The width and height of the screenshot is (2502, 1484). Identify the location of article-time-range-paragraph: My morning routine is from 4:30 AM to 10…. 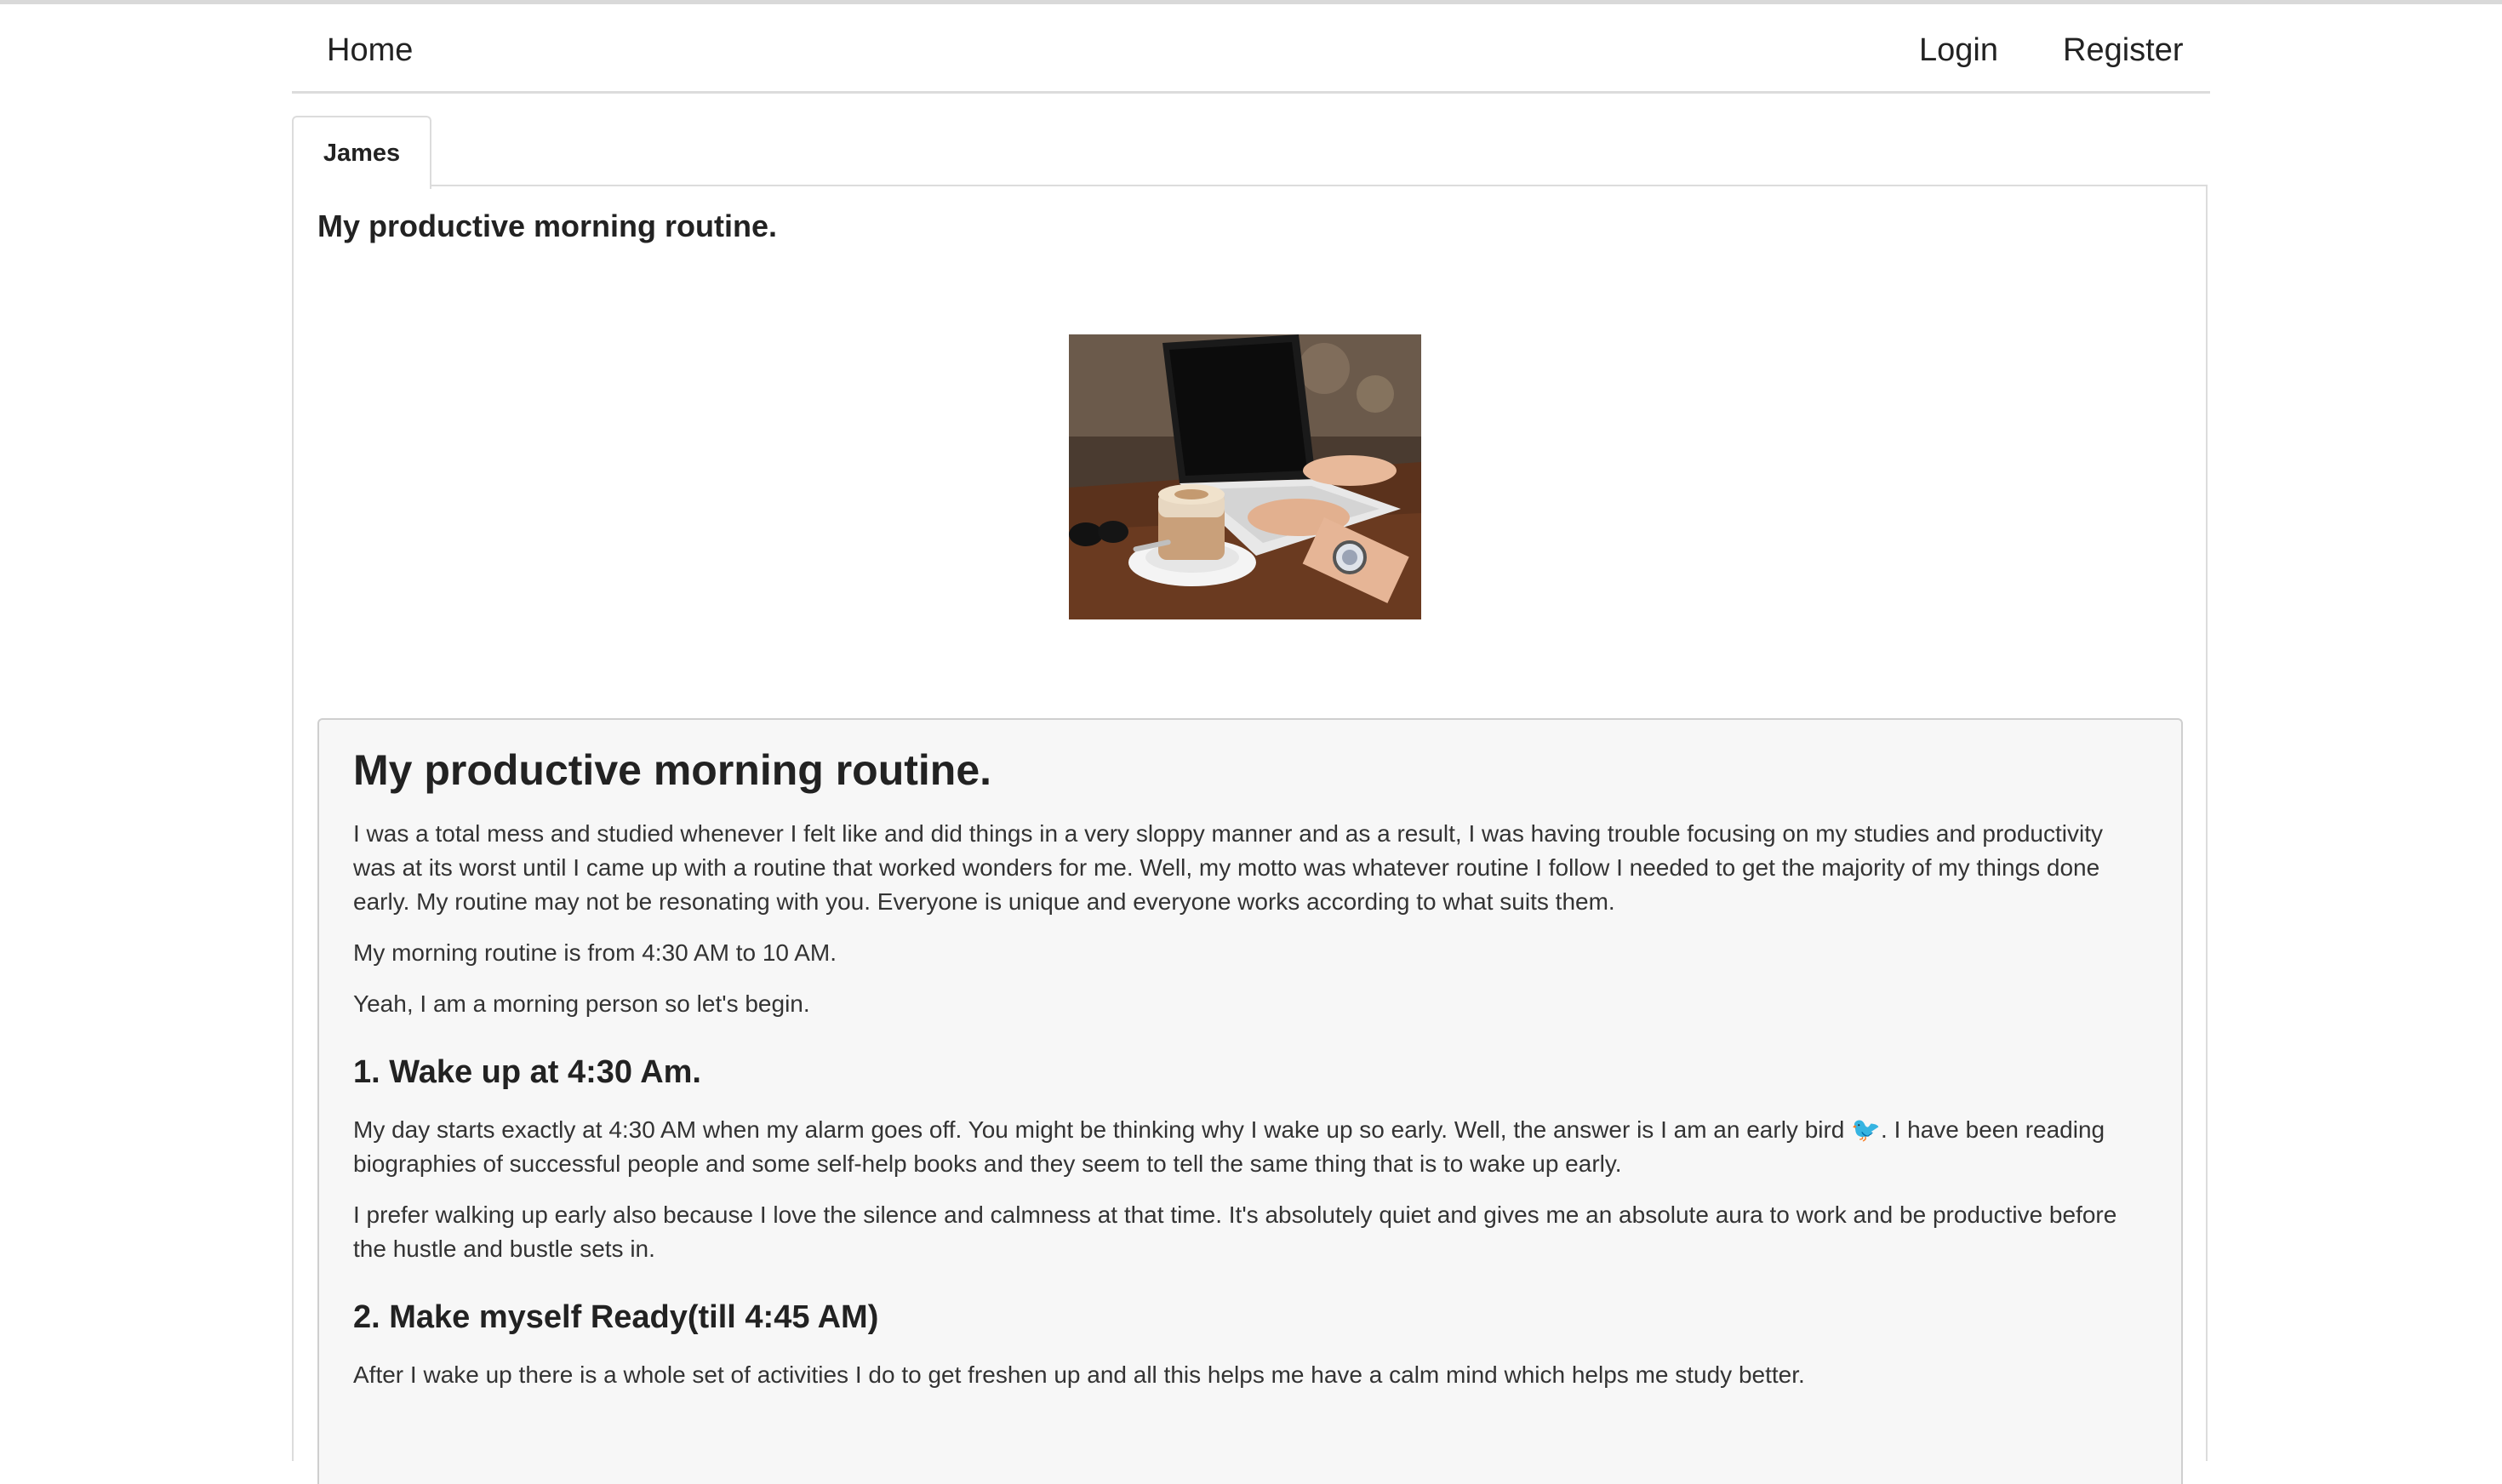
(595, 952).